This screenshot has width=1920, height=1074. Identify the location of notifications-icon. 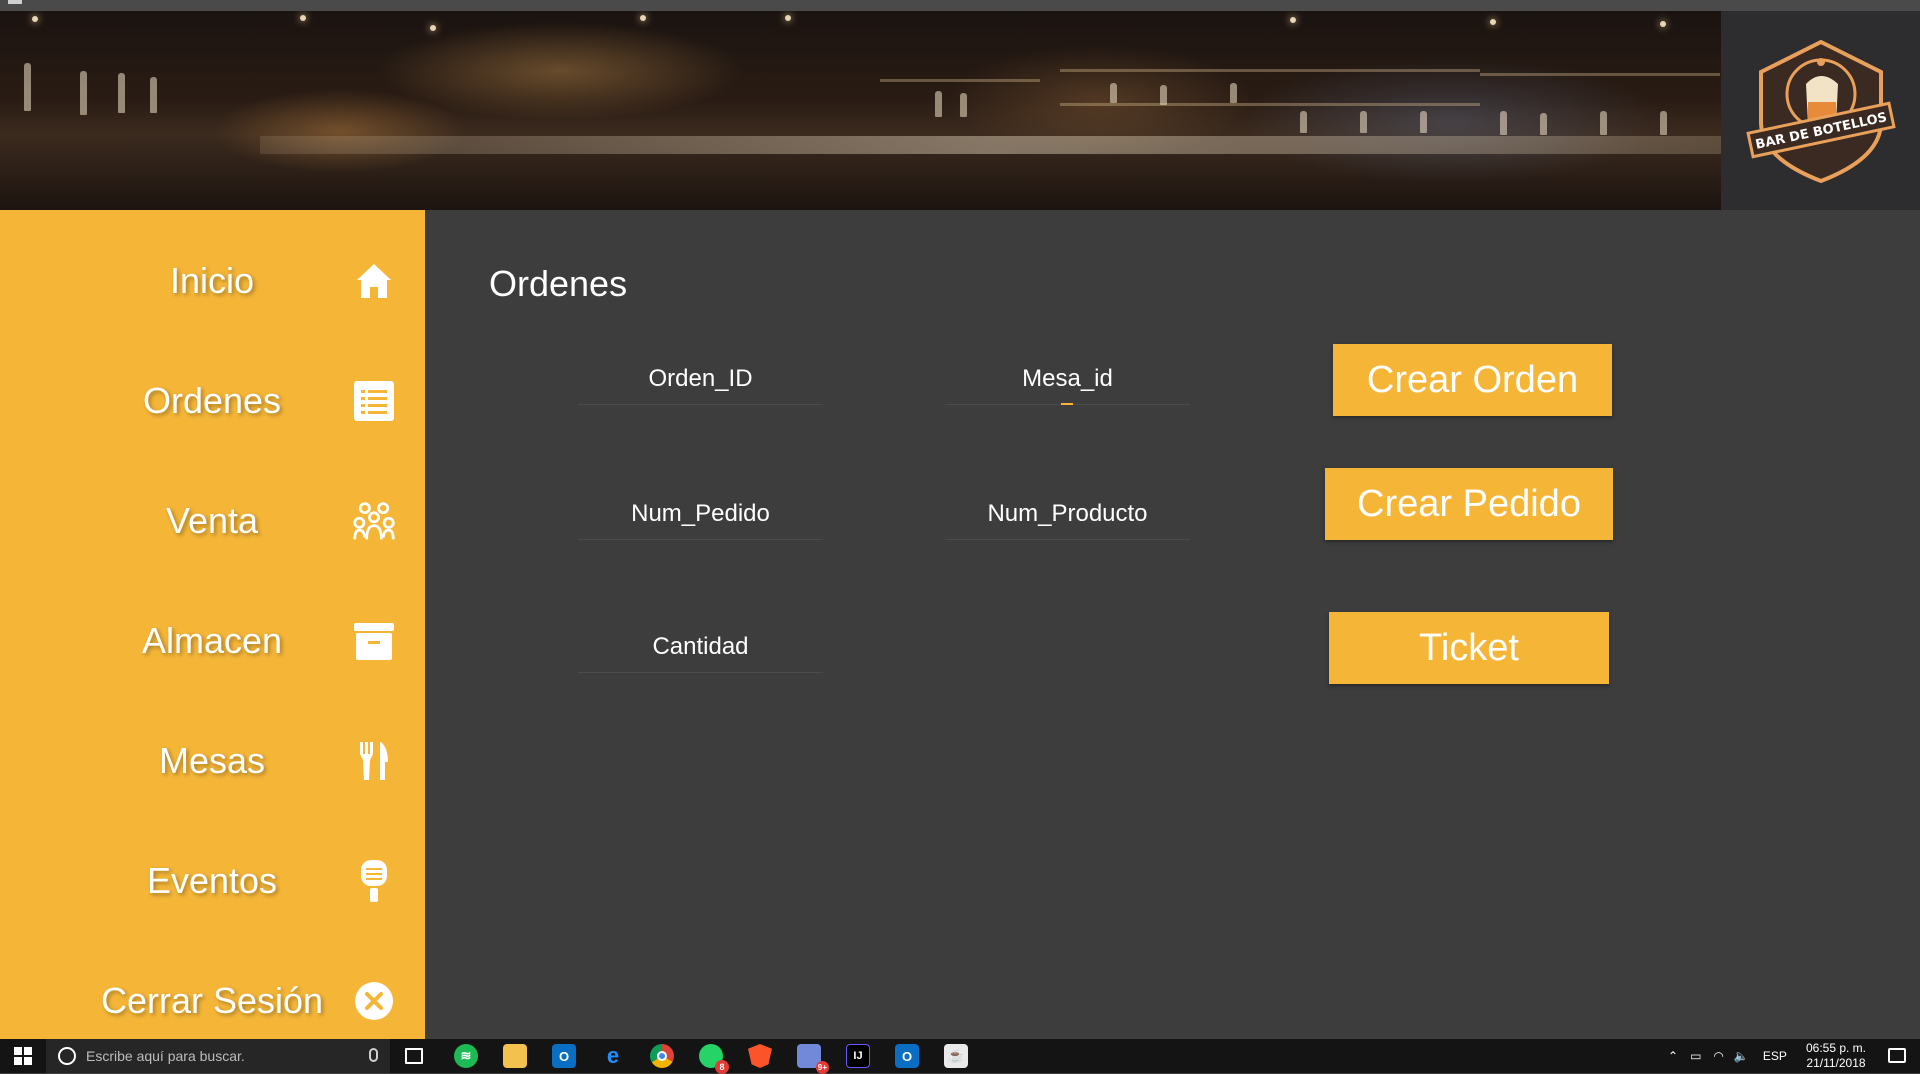
(1897, 1055).